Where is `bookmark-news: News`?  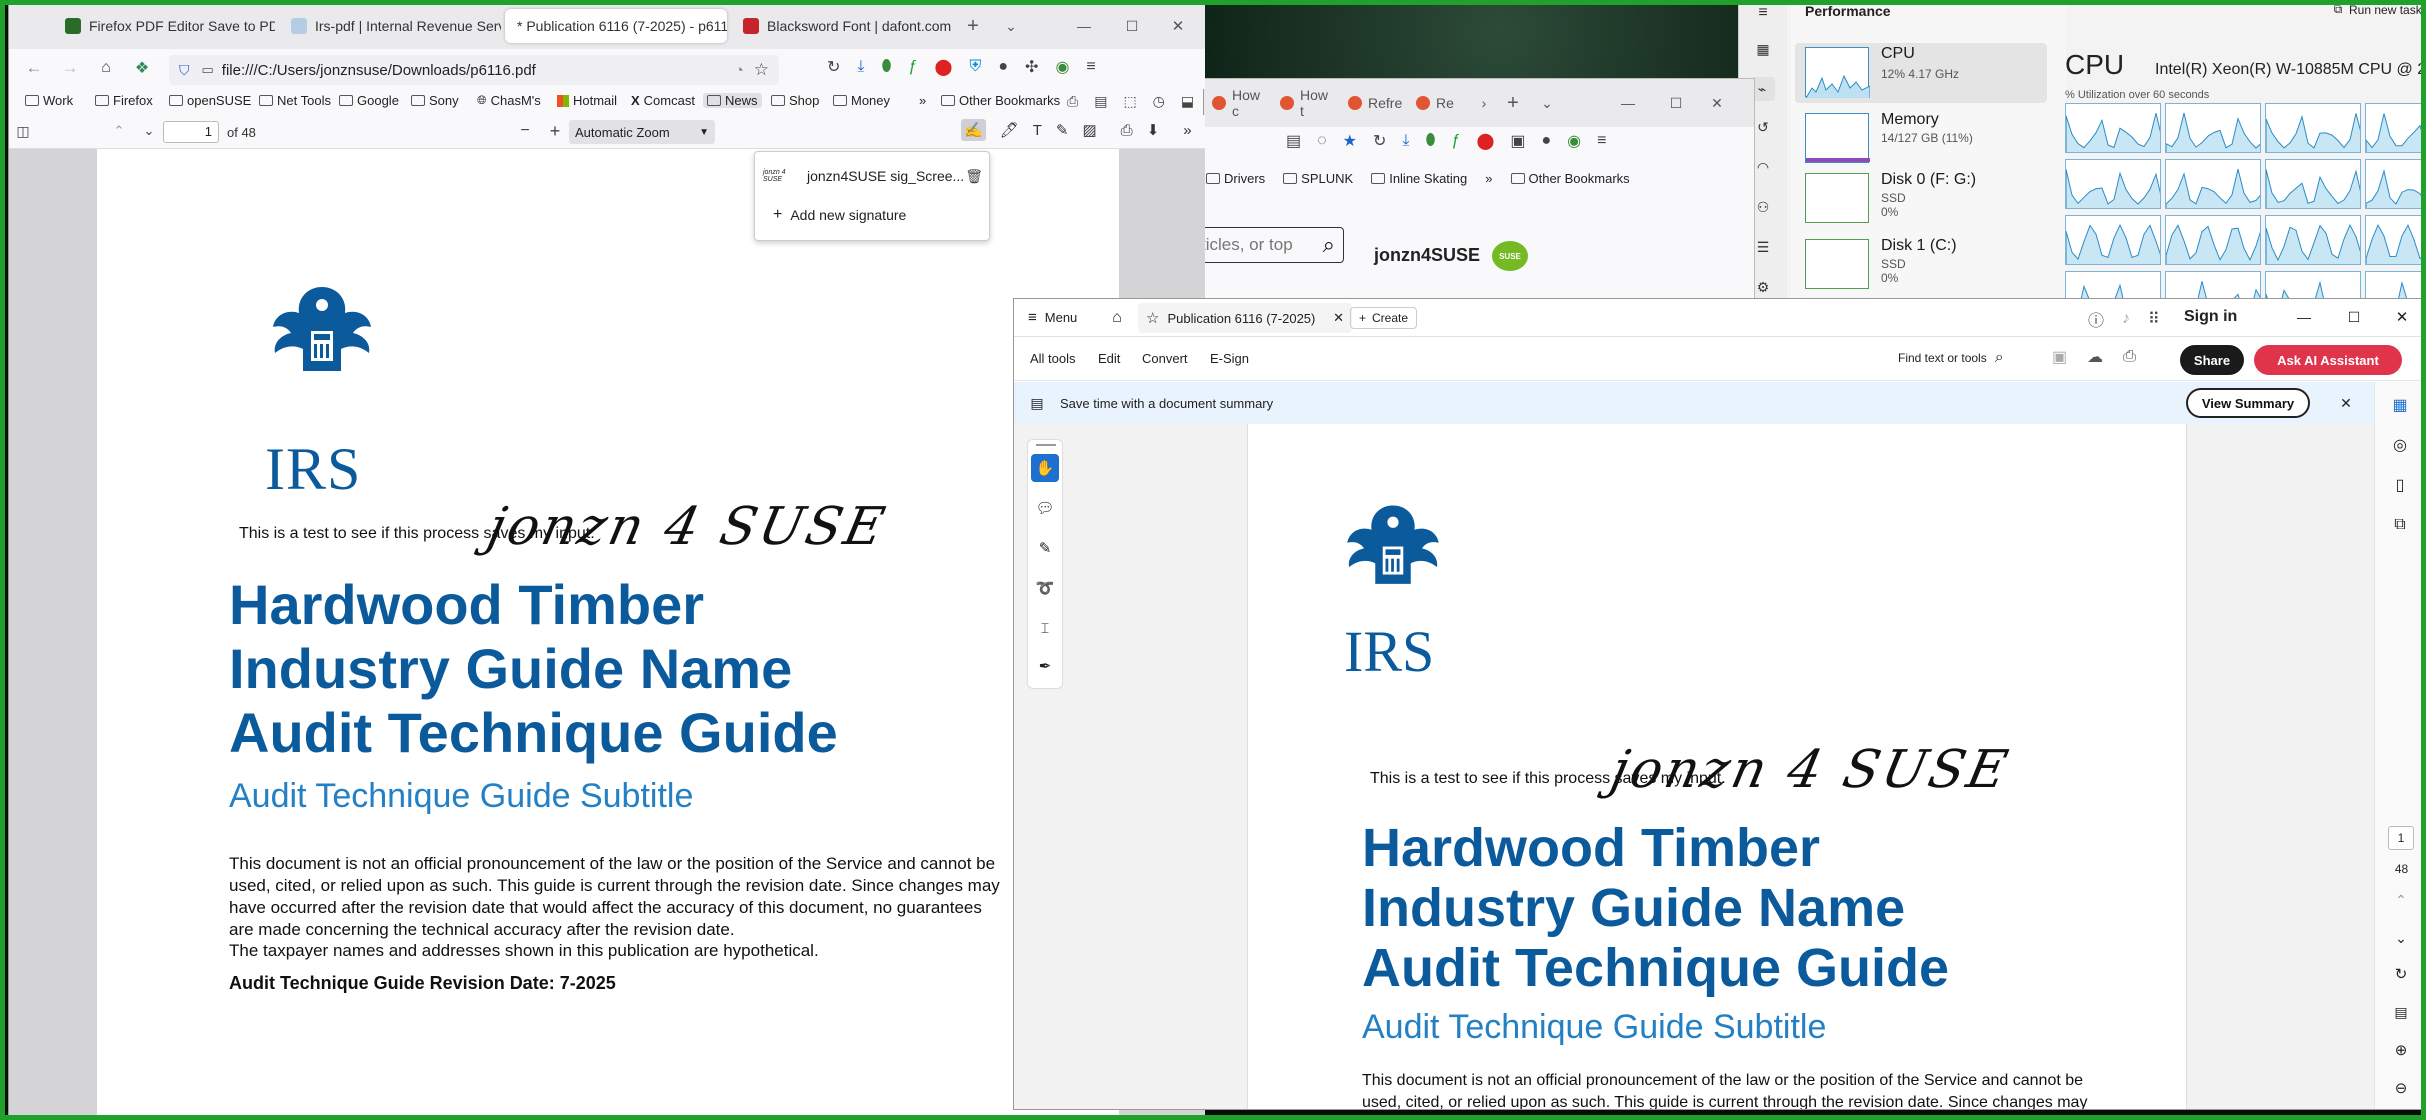 bookmark-news: News is located at coordinates (732, 100).